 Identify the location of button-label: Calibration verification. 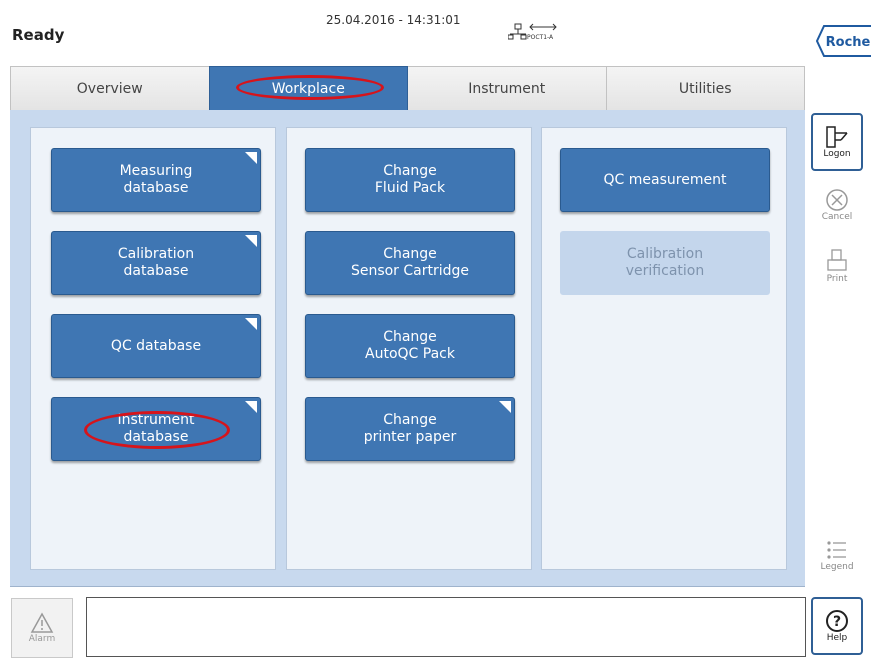
(665, 262).